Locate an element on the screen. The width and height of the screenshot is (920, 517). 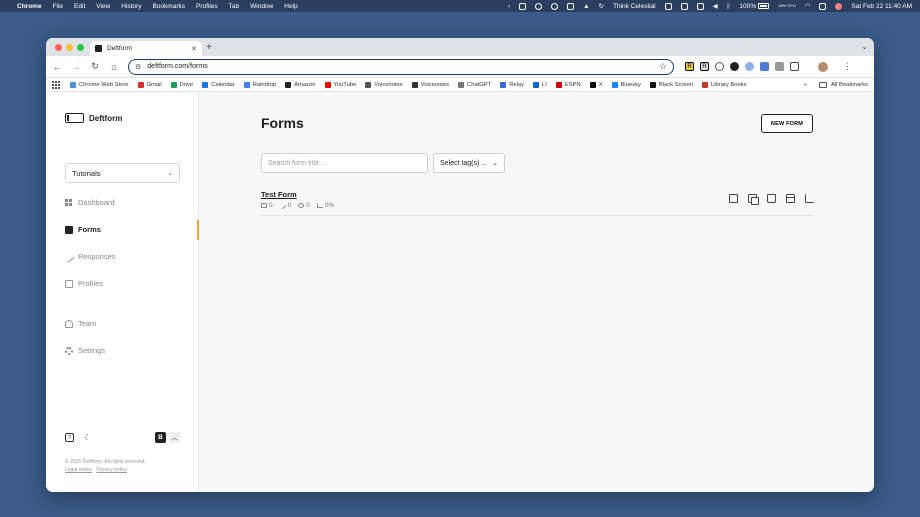
menubar-datetime: Sat Feb 22 11:40 AM is located at coordinates (881, 6).